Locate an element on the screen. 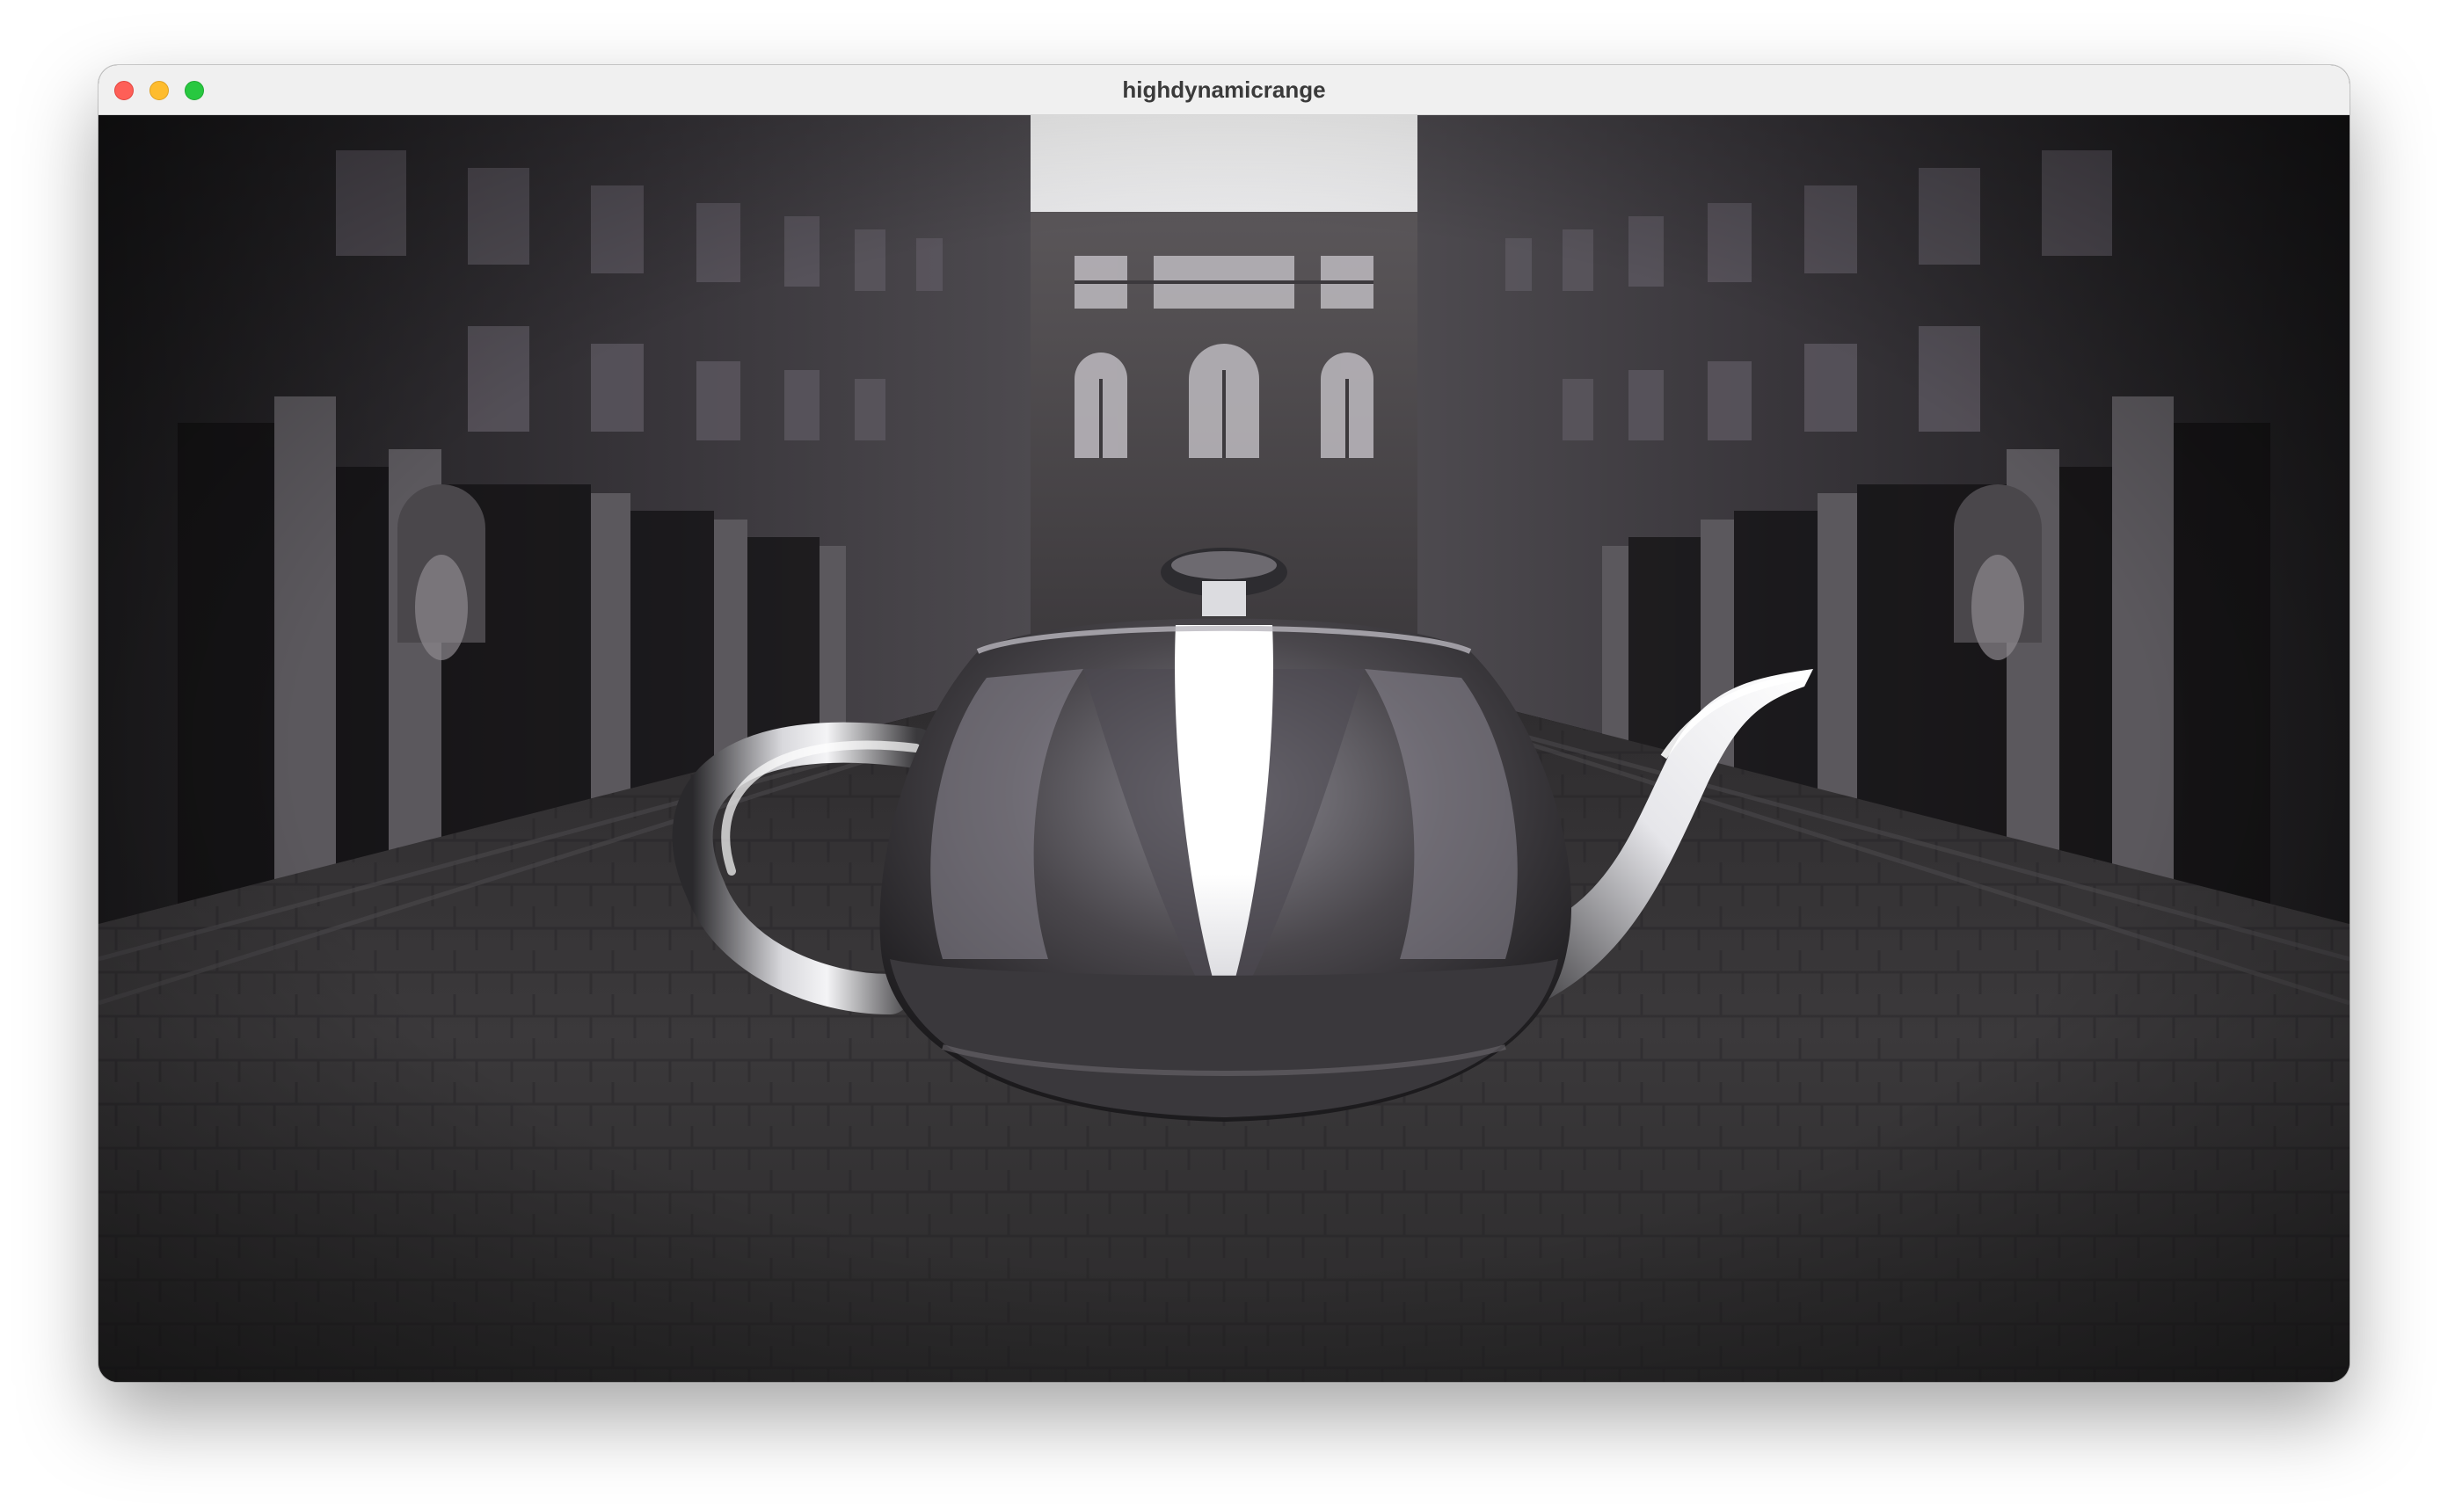 The height and width of the screenshot is (1512, 2448). title-bar: highdynamicrange is located at coordinates (1224, 90).